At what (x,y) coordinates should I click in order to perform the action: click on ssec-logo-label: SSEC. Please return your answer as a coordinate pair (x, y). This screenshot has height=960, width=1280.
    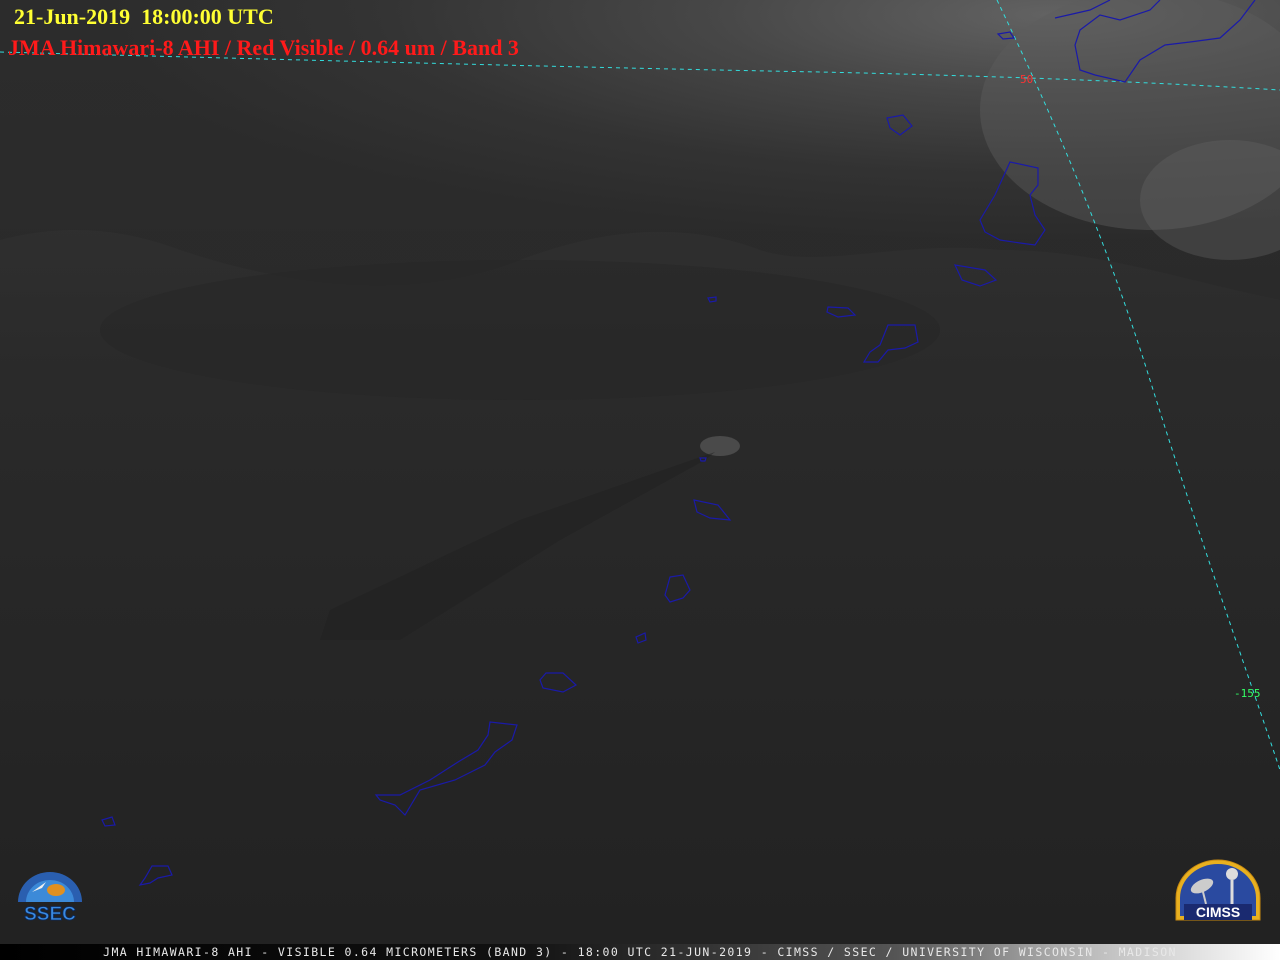
    Looking at the image, I should click on (50, 914).